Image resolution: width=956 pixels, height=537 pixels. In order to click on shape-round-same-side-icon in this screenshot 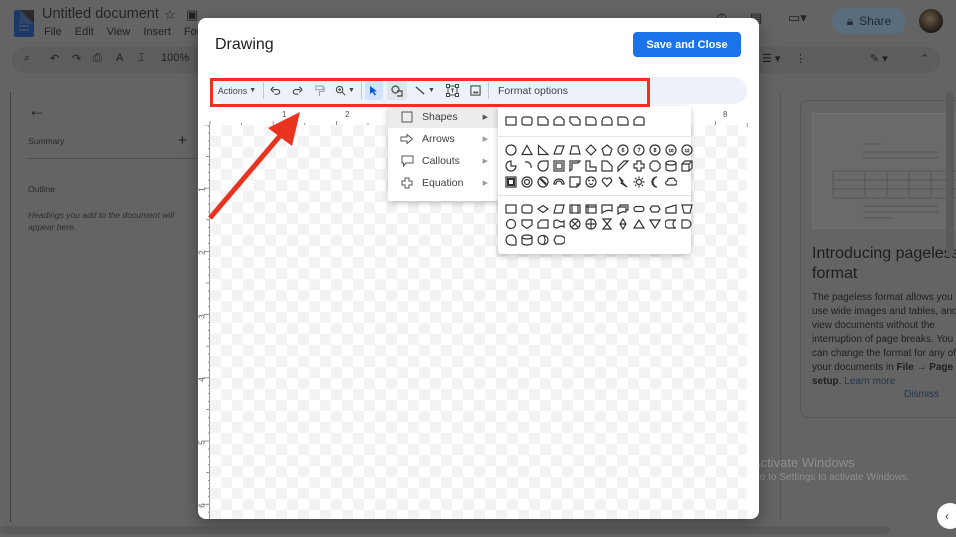, I will do `click(607, 121)`.